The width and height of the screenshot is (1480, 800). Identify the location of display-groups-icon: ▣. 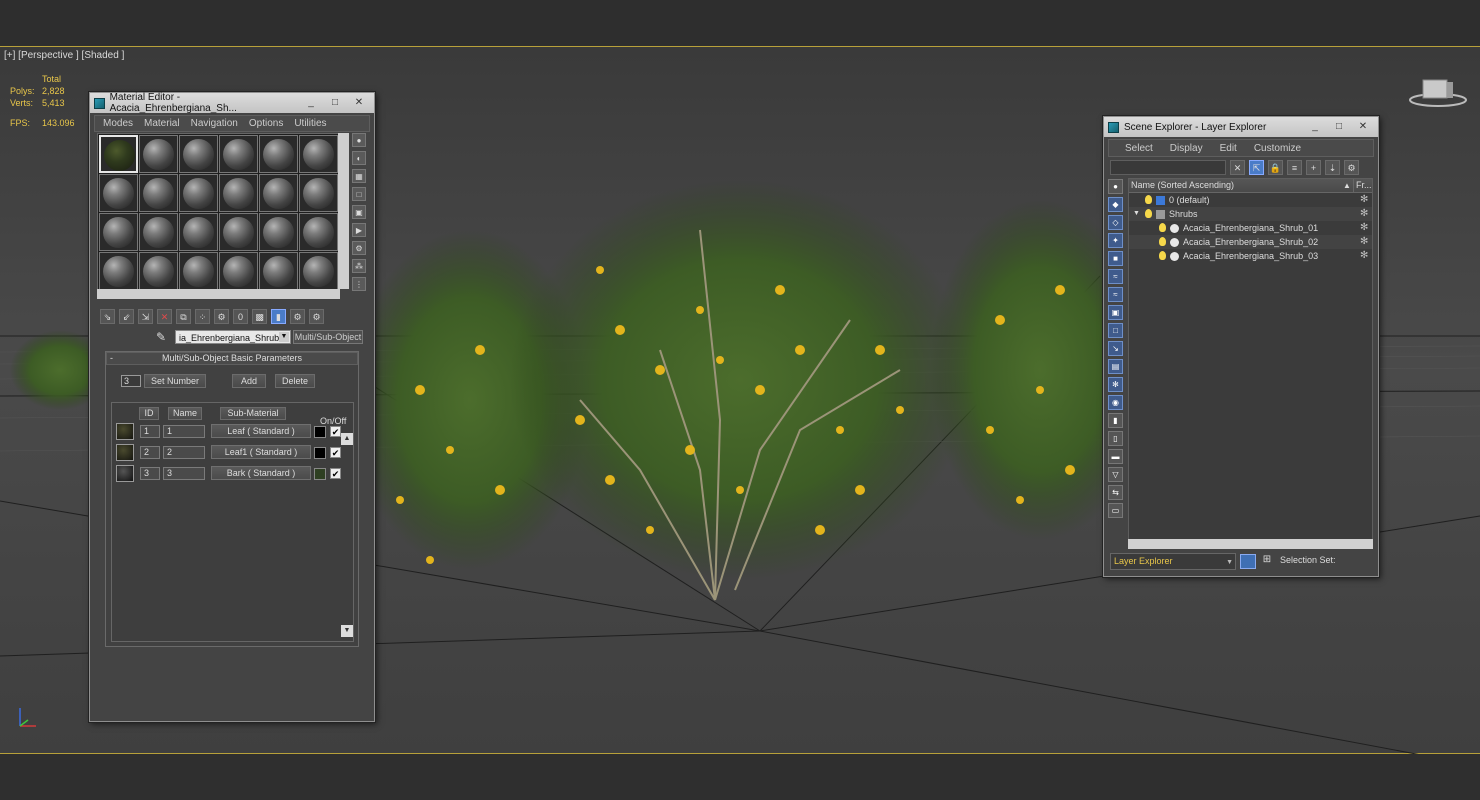
(1115, 312).